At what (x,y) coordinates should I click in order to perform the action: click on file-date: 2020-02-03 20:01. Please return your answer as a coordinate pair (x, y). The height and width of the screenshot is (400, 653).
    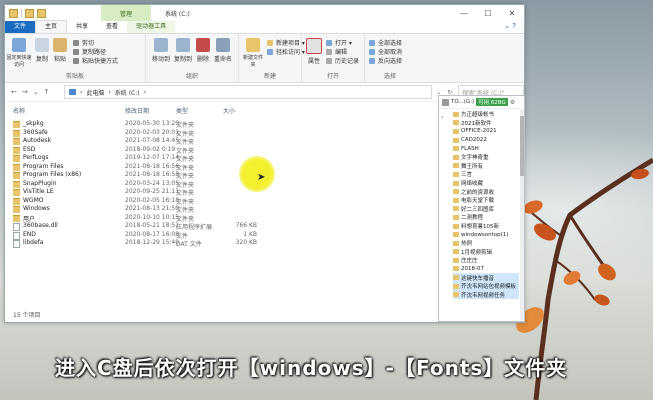
    Looking at the image, I should click on (152, 132).